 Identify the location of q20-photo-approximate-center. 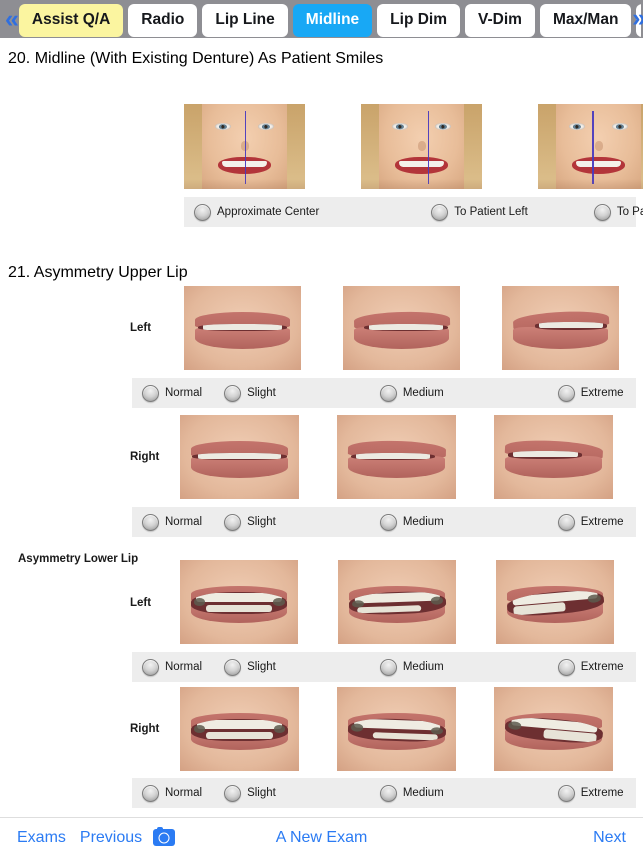
(244, 146).